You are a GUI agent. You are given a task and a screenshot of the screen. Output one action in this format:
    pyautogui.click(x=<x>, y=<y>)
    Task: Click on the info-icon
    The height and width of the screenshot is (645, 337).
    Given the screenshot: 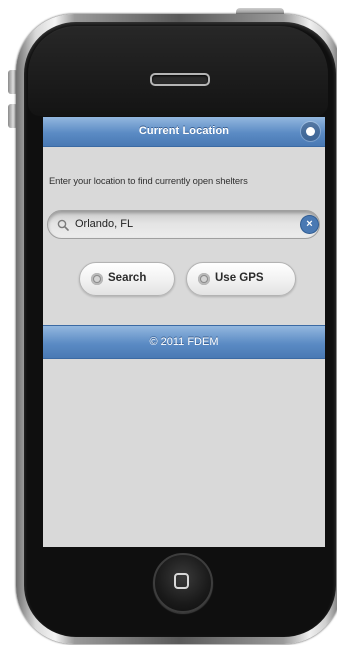 What is the action you would take?
    pyautogui.click(x=310, y=131)
    